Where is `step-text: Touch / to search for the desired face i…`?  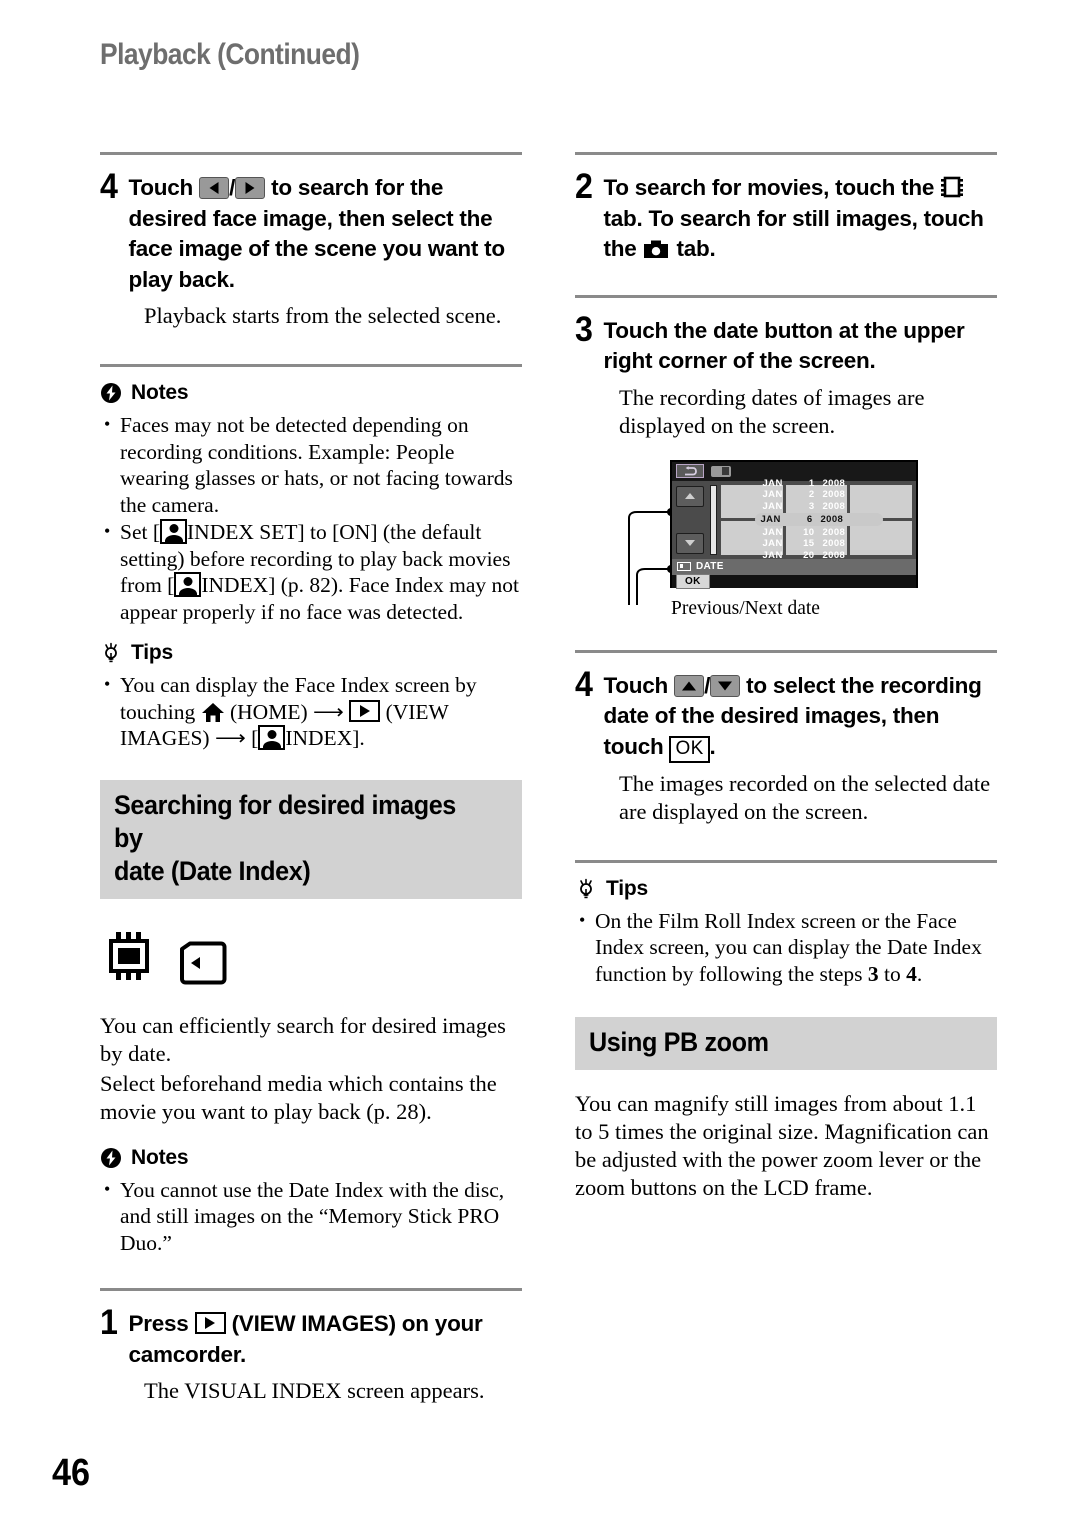
step-text: Touch / to search for the desired face i… is located at coordinates (325, 232).